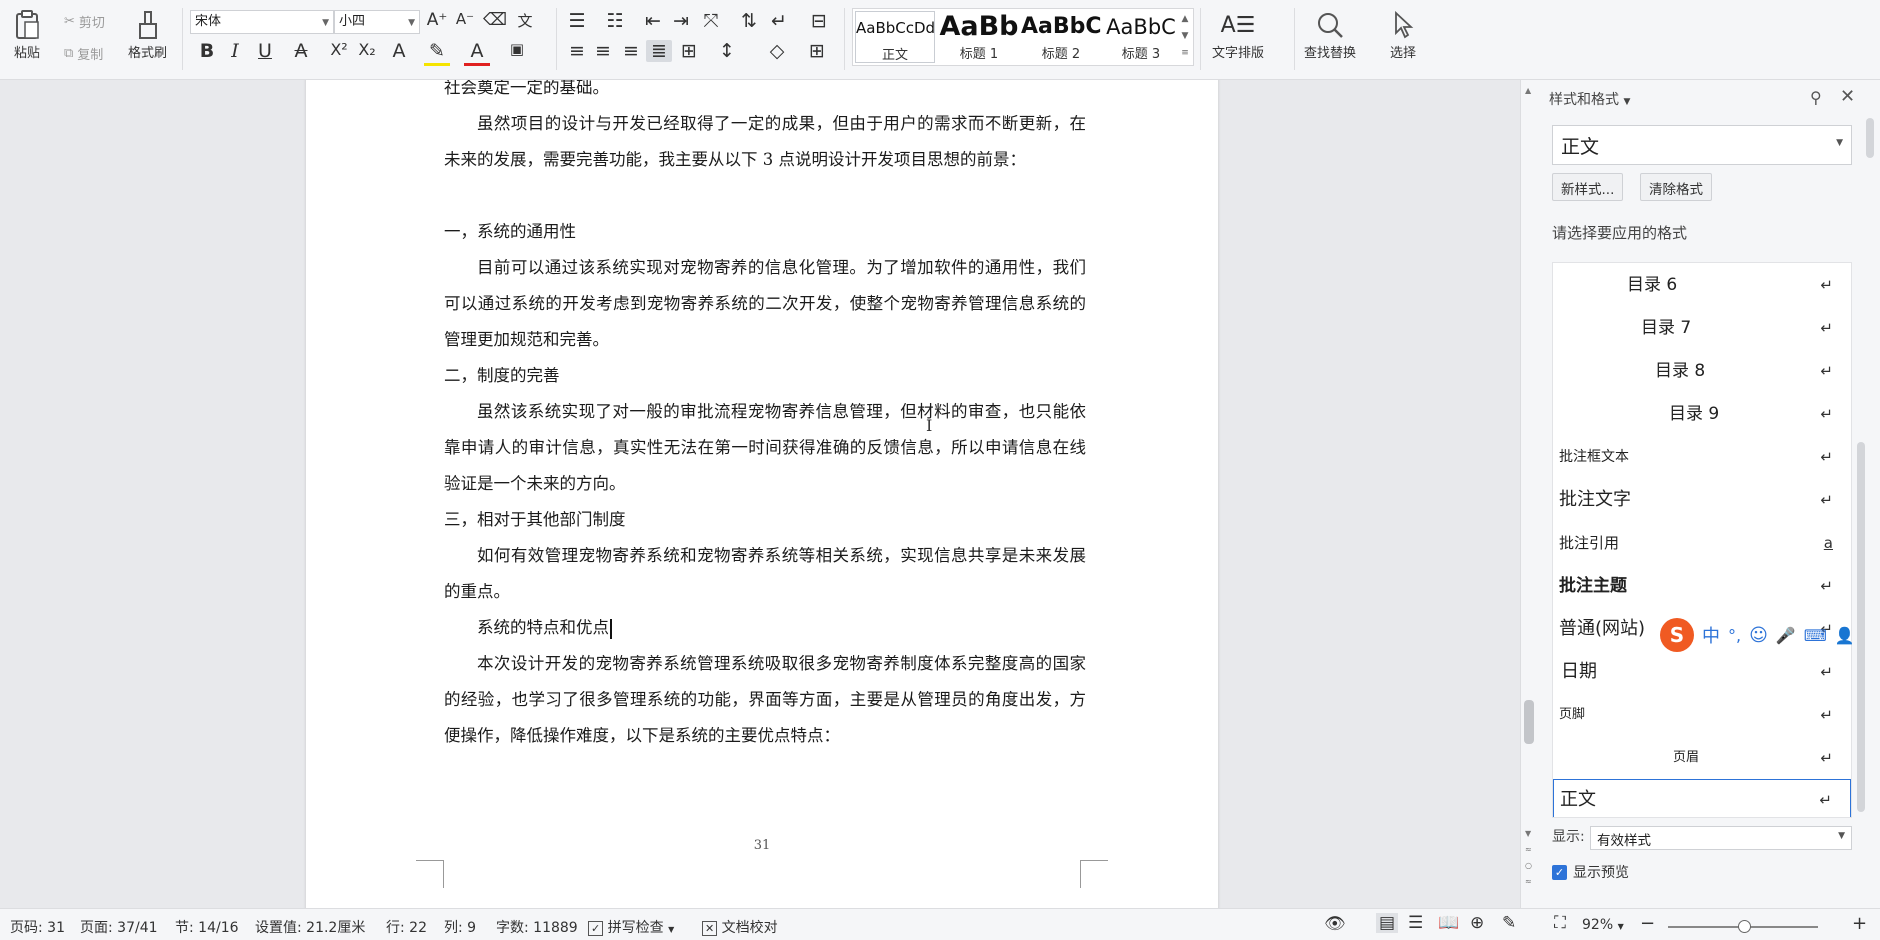 This screenshot has height=940, width=1880. What do you see at coordinates (1185, 36) in the screenshot?
I see `gallery-scroll: ▲ ▼ ≡` at bounding box center [1185, 36].